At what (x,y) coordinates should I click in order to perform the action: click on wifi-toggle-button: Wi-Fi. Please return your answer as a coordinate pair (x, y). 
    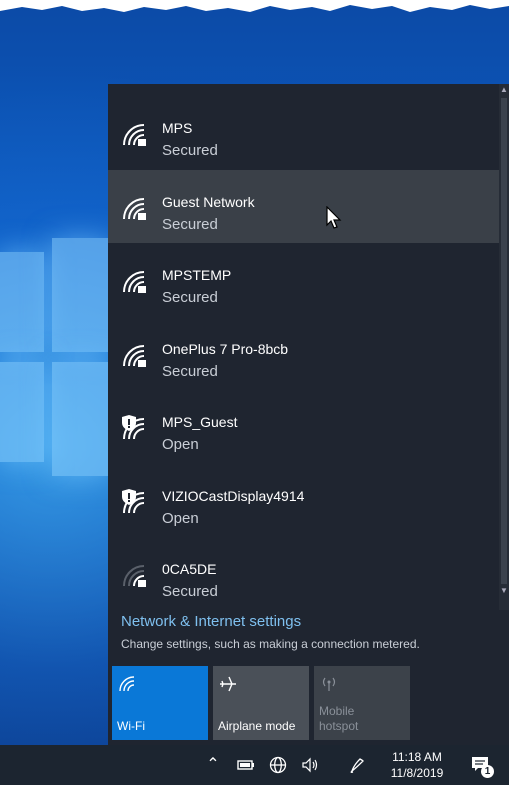
    Looking at the image, I should click on (160, 703).